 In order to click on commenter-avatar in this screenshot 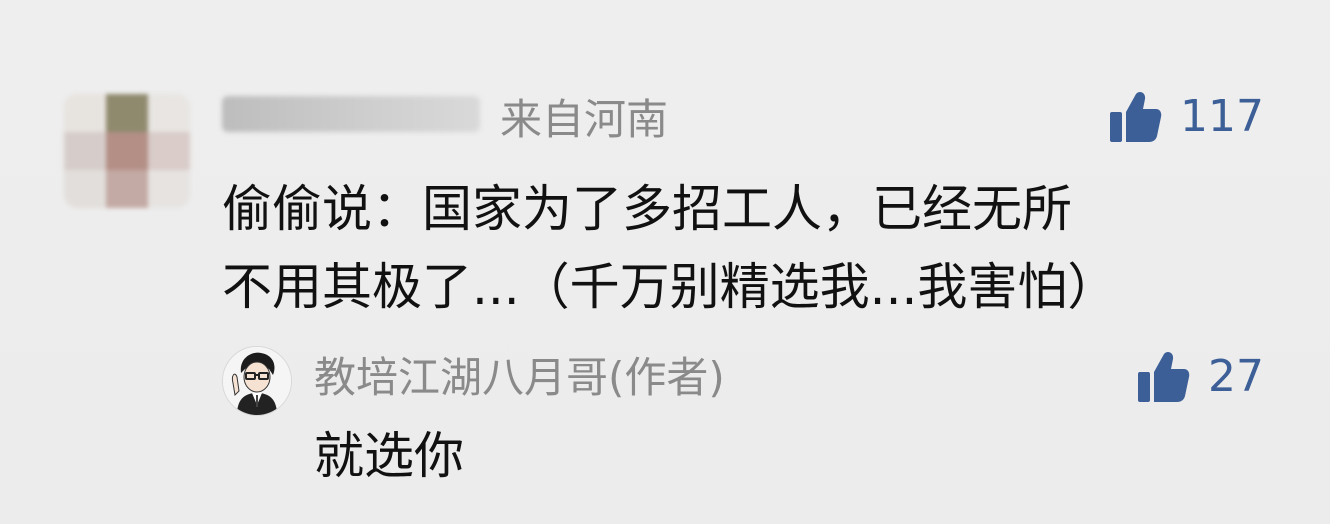, I will do `click(127, 151)`.